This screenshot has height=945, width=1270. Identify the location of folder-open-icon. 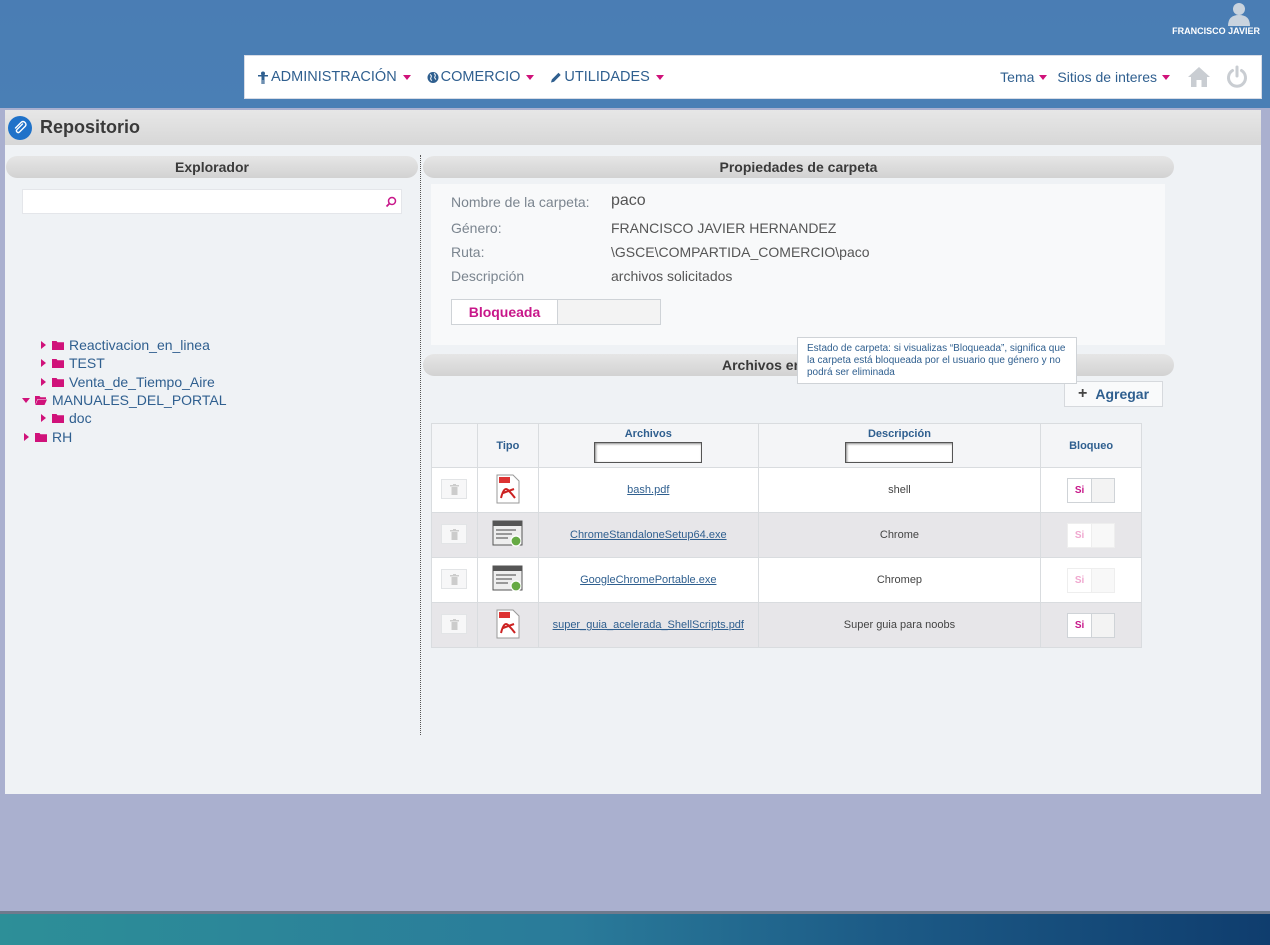
(41, 401).